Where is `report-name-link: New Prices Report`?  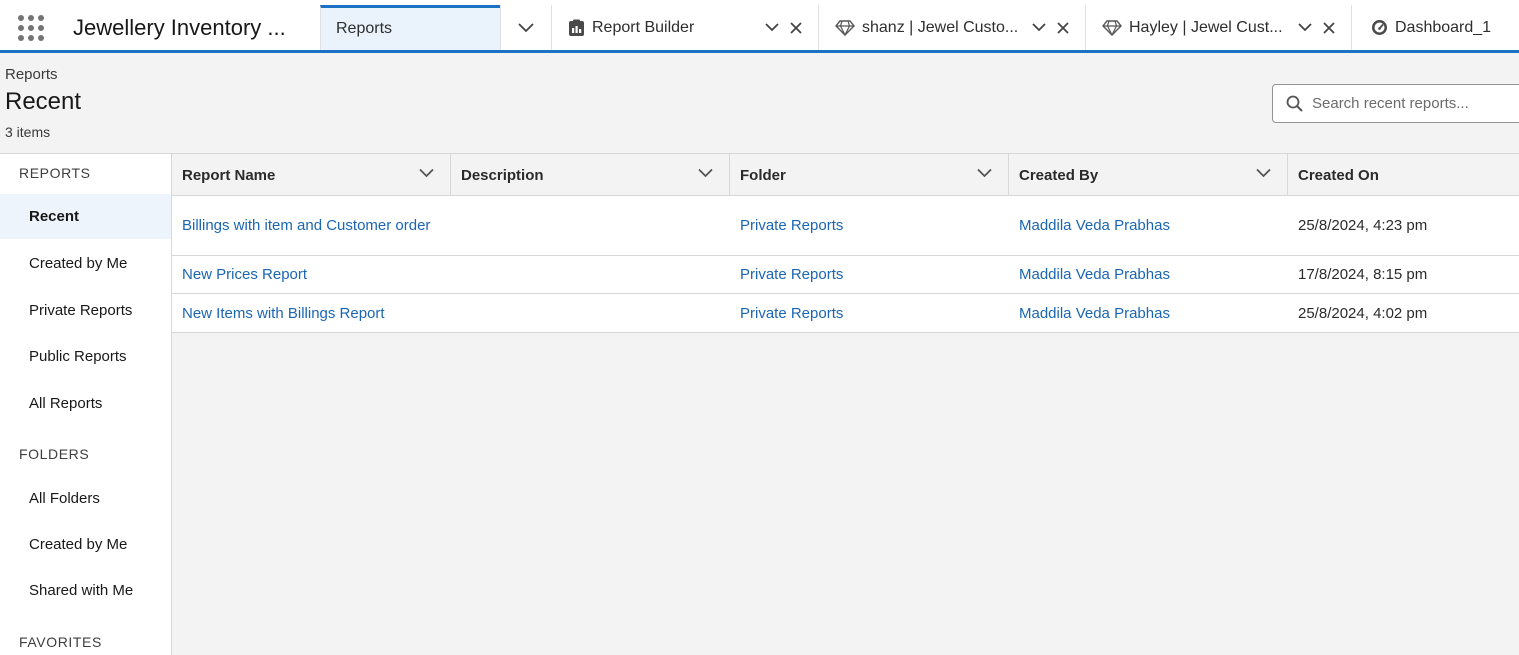
report-name-link: New Prices Report is located at coordinates (307, 274).